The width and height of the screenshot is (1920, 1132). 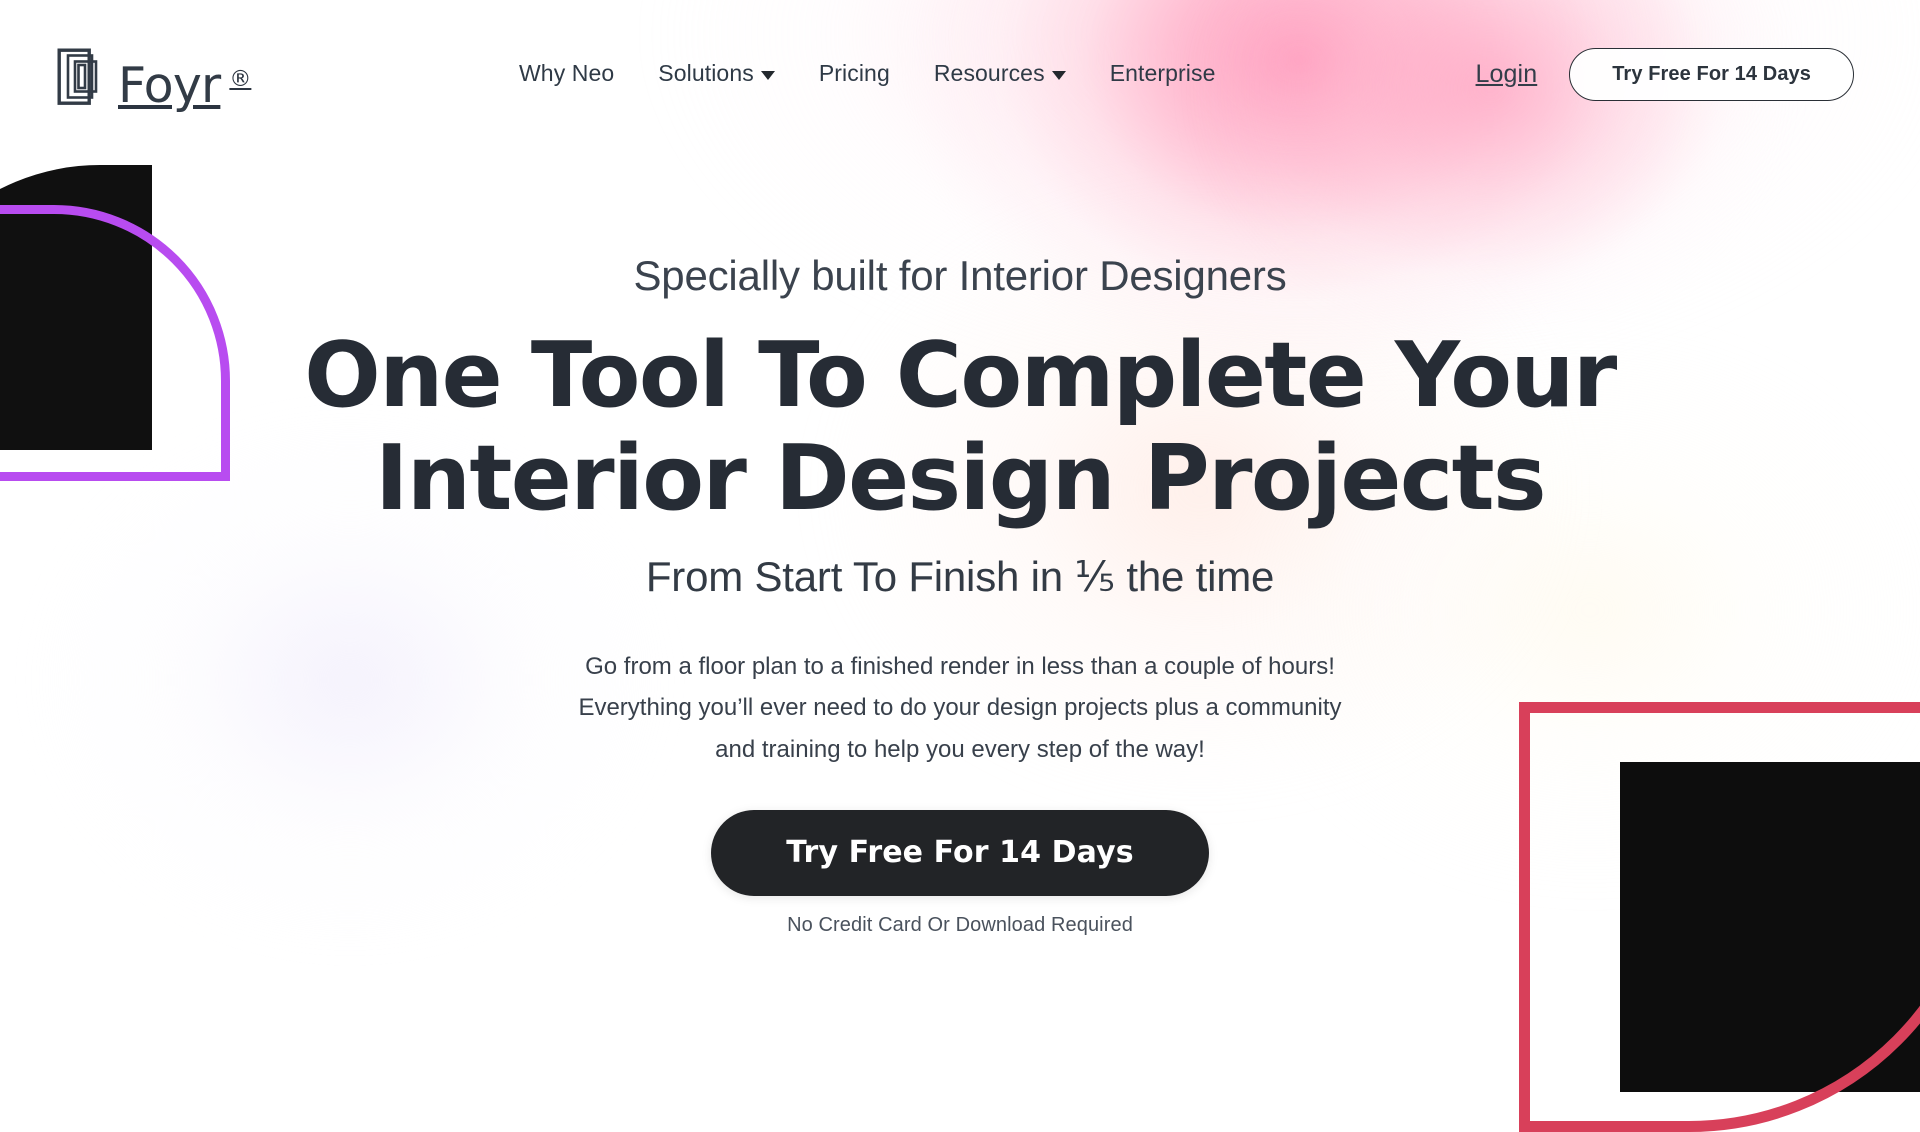 What do you see at coordinates (960, 852) in the screenshot?
I see `hero-try-free-button: Try Free For 14 Days` at bounding box center [960, 852].